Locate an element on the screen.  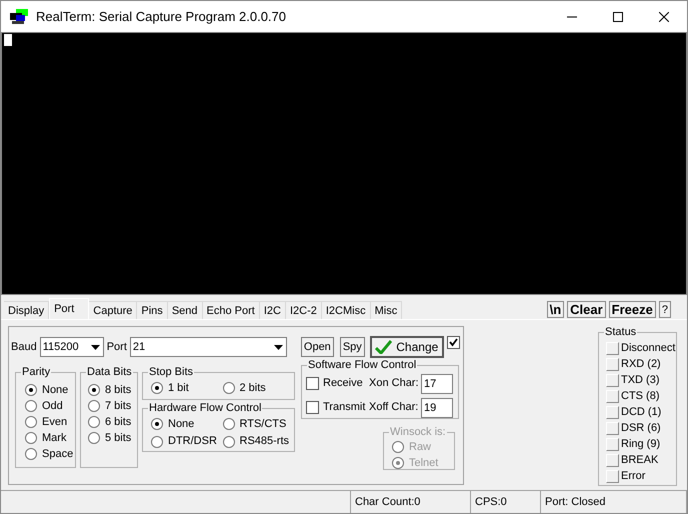
radio-label: 1 bit is located at coordinates (178, 388).